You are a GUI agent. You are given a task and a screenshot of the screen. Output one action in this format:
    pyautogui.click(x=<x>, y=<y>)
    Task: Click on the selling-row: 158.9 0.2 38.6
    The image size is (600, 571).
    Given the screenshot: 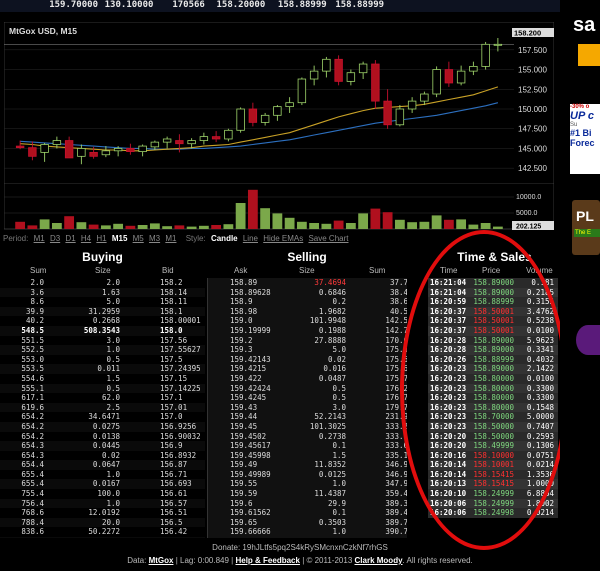 What is the action you would take?
    pyautogui.click(x=307, y=302)
    